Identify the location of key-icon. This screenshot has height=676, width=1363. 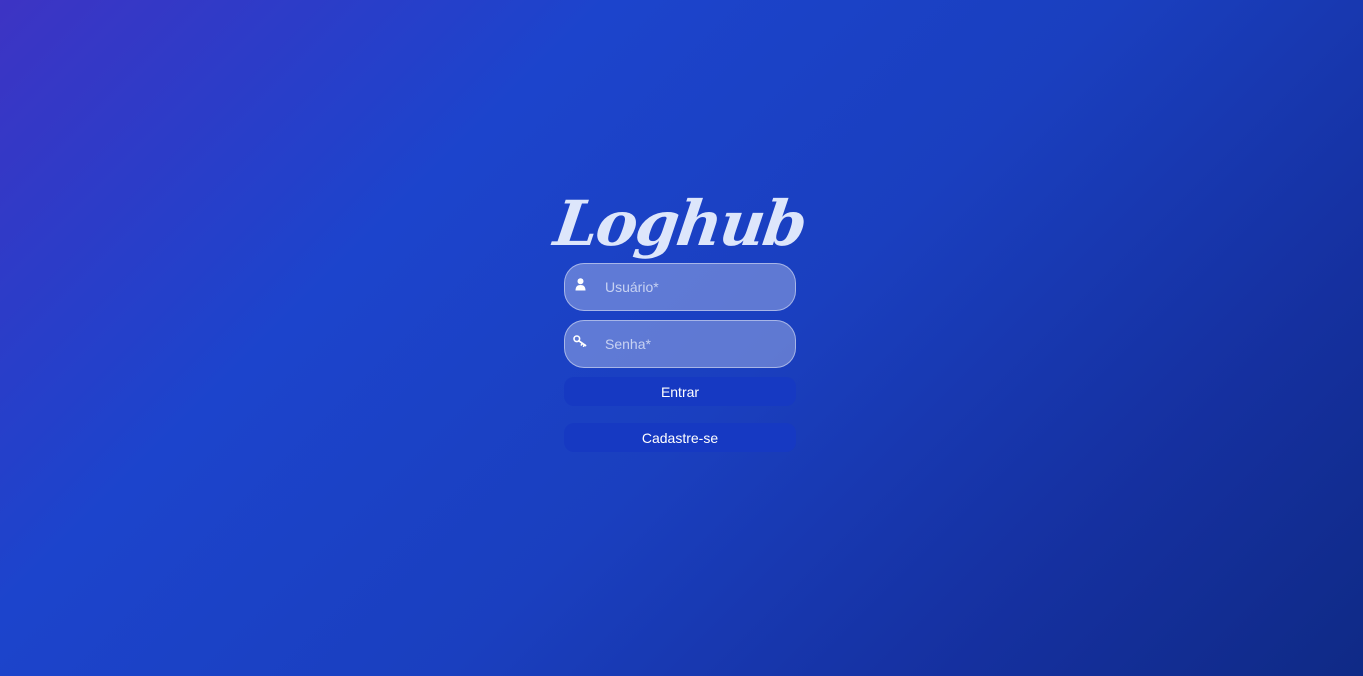
(580, 341).